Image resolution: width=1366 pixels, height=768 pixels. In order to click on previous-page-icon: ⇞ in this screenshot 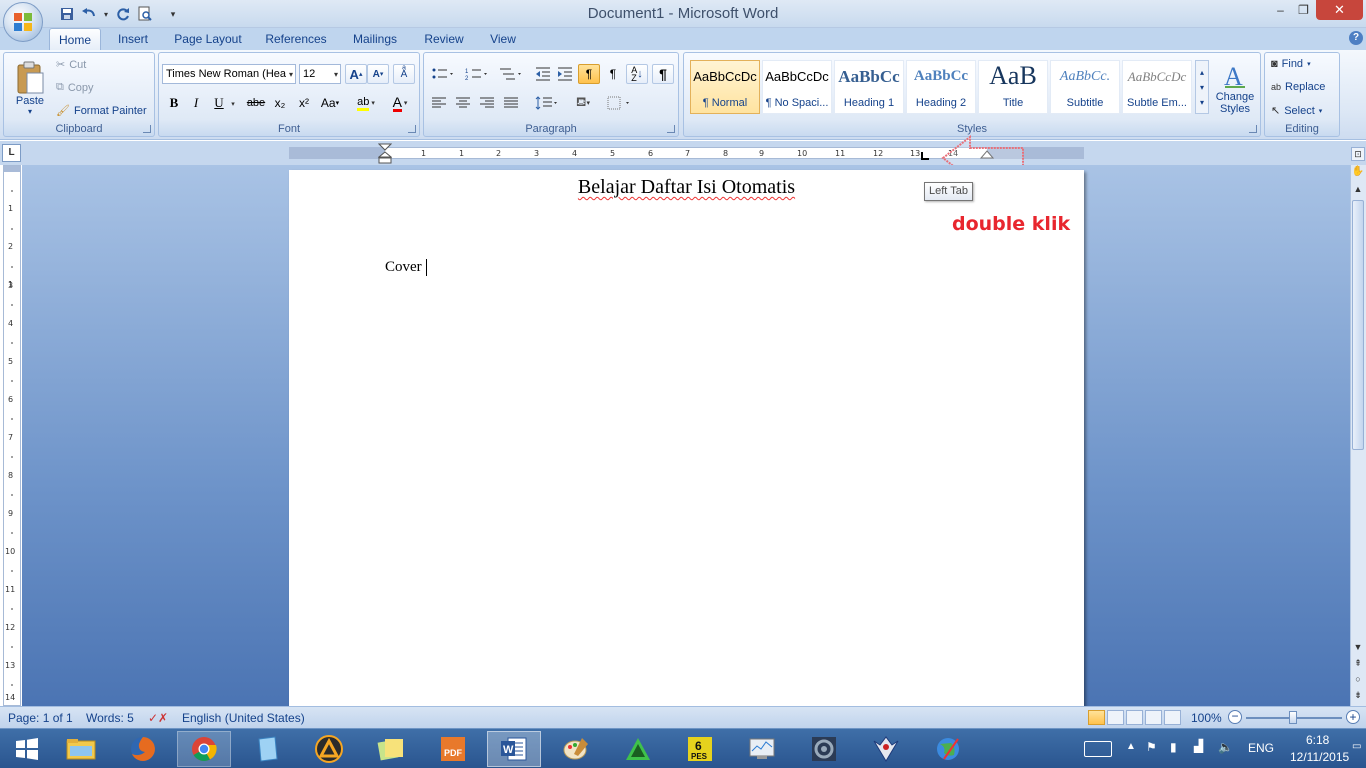, I will do `click(1358, 665)`.